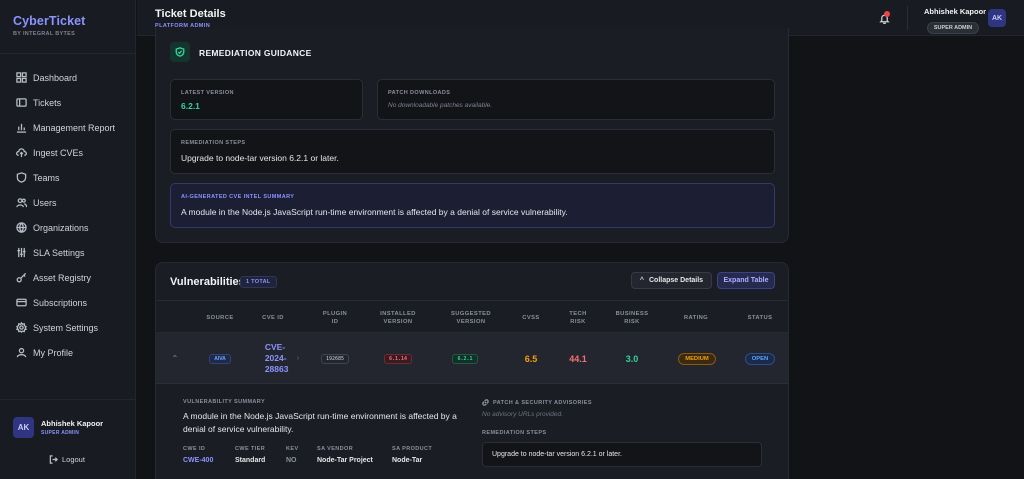 This screenshot has width=1024, height=479. What do you see at coordinates (238, 197) in the screenshot?
I see `ai-summary-label: AI-GENERATED CVE INTEL SUMMARY` at bounding box center [238, 197].